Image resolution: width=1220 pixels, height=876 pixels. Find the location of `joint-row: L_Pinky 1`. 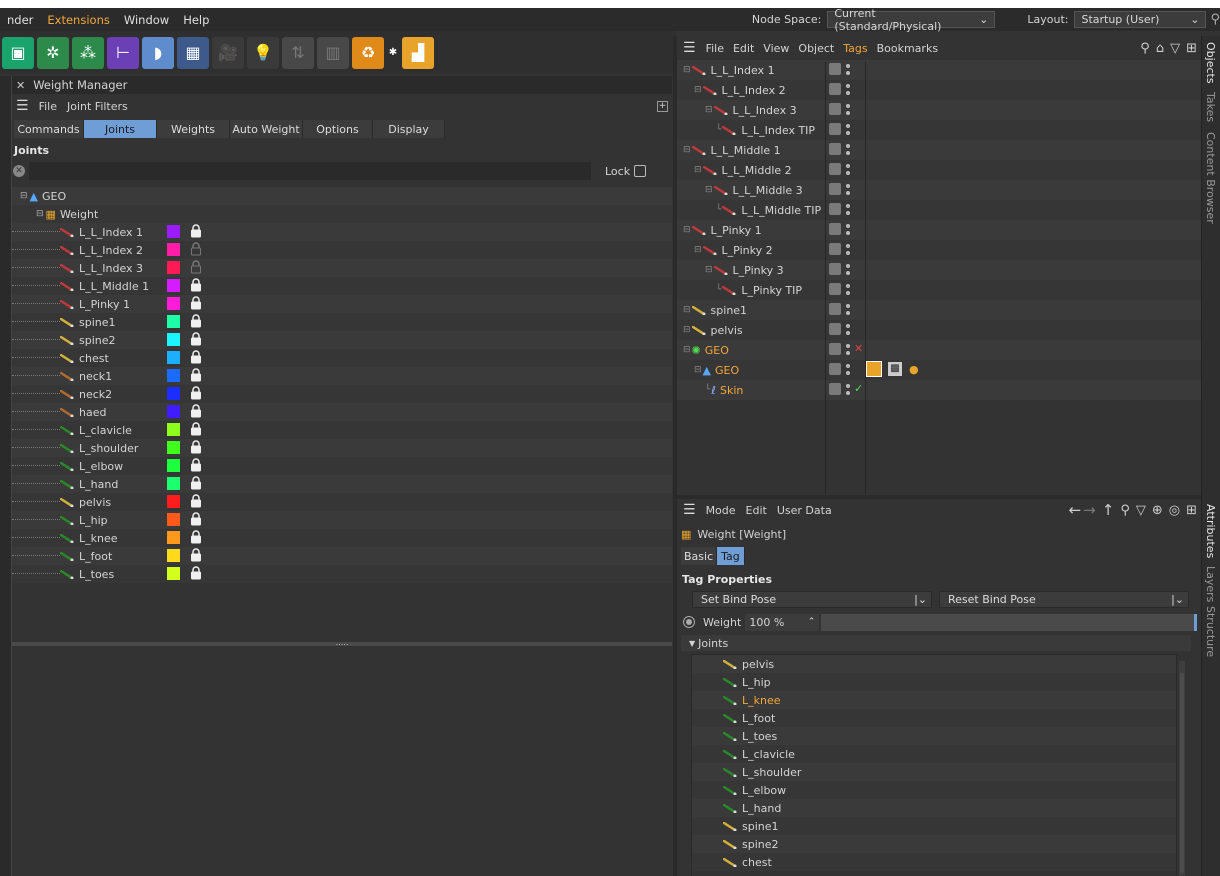

joint-row: L_Pinky 1 is located at coordinates (342, 304).